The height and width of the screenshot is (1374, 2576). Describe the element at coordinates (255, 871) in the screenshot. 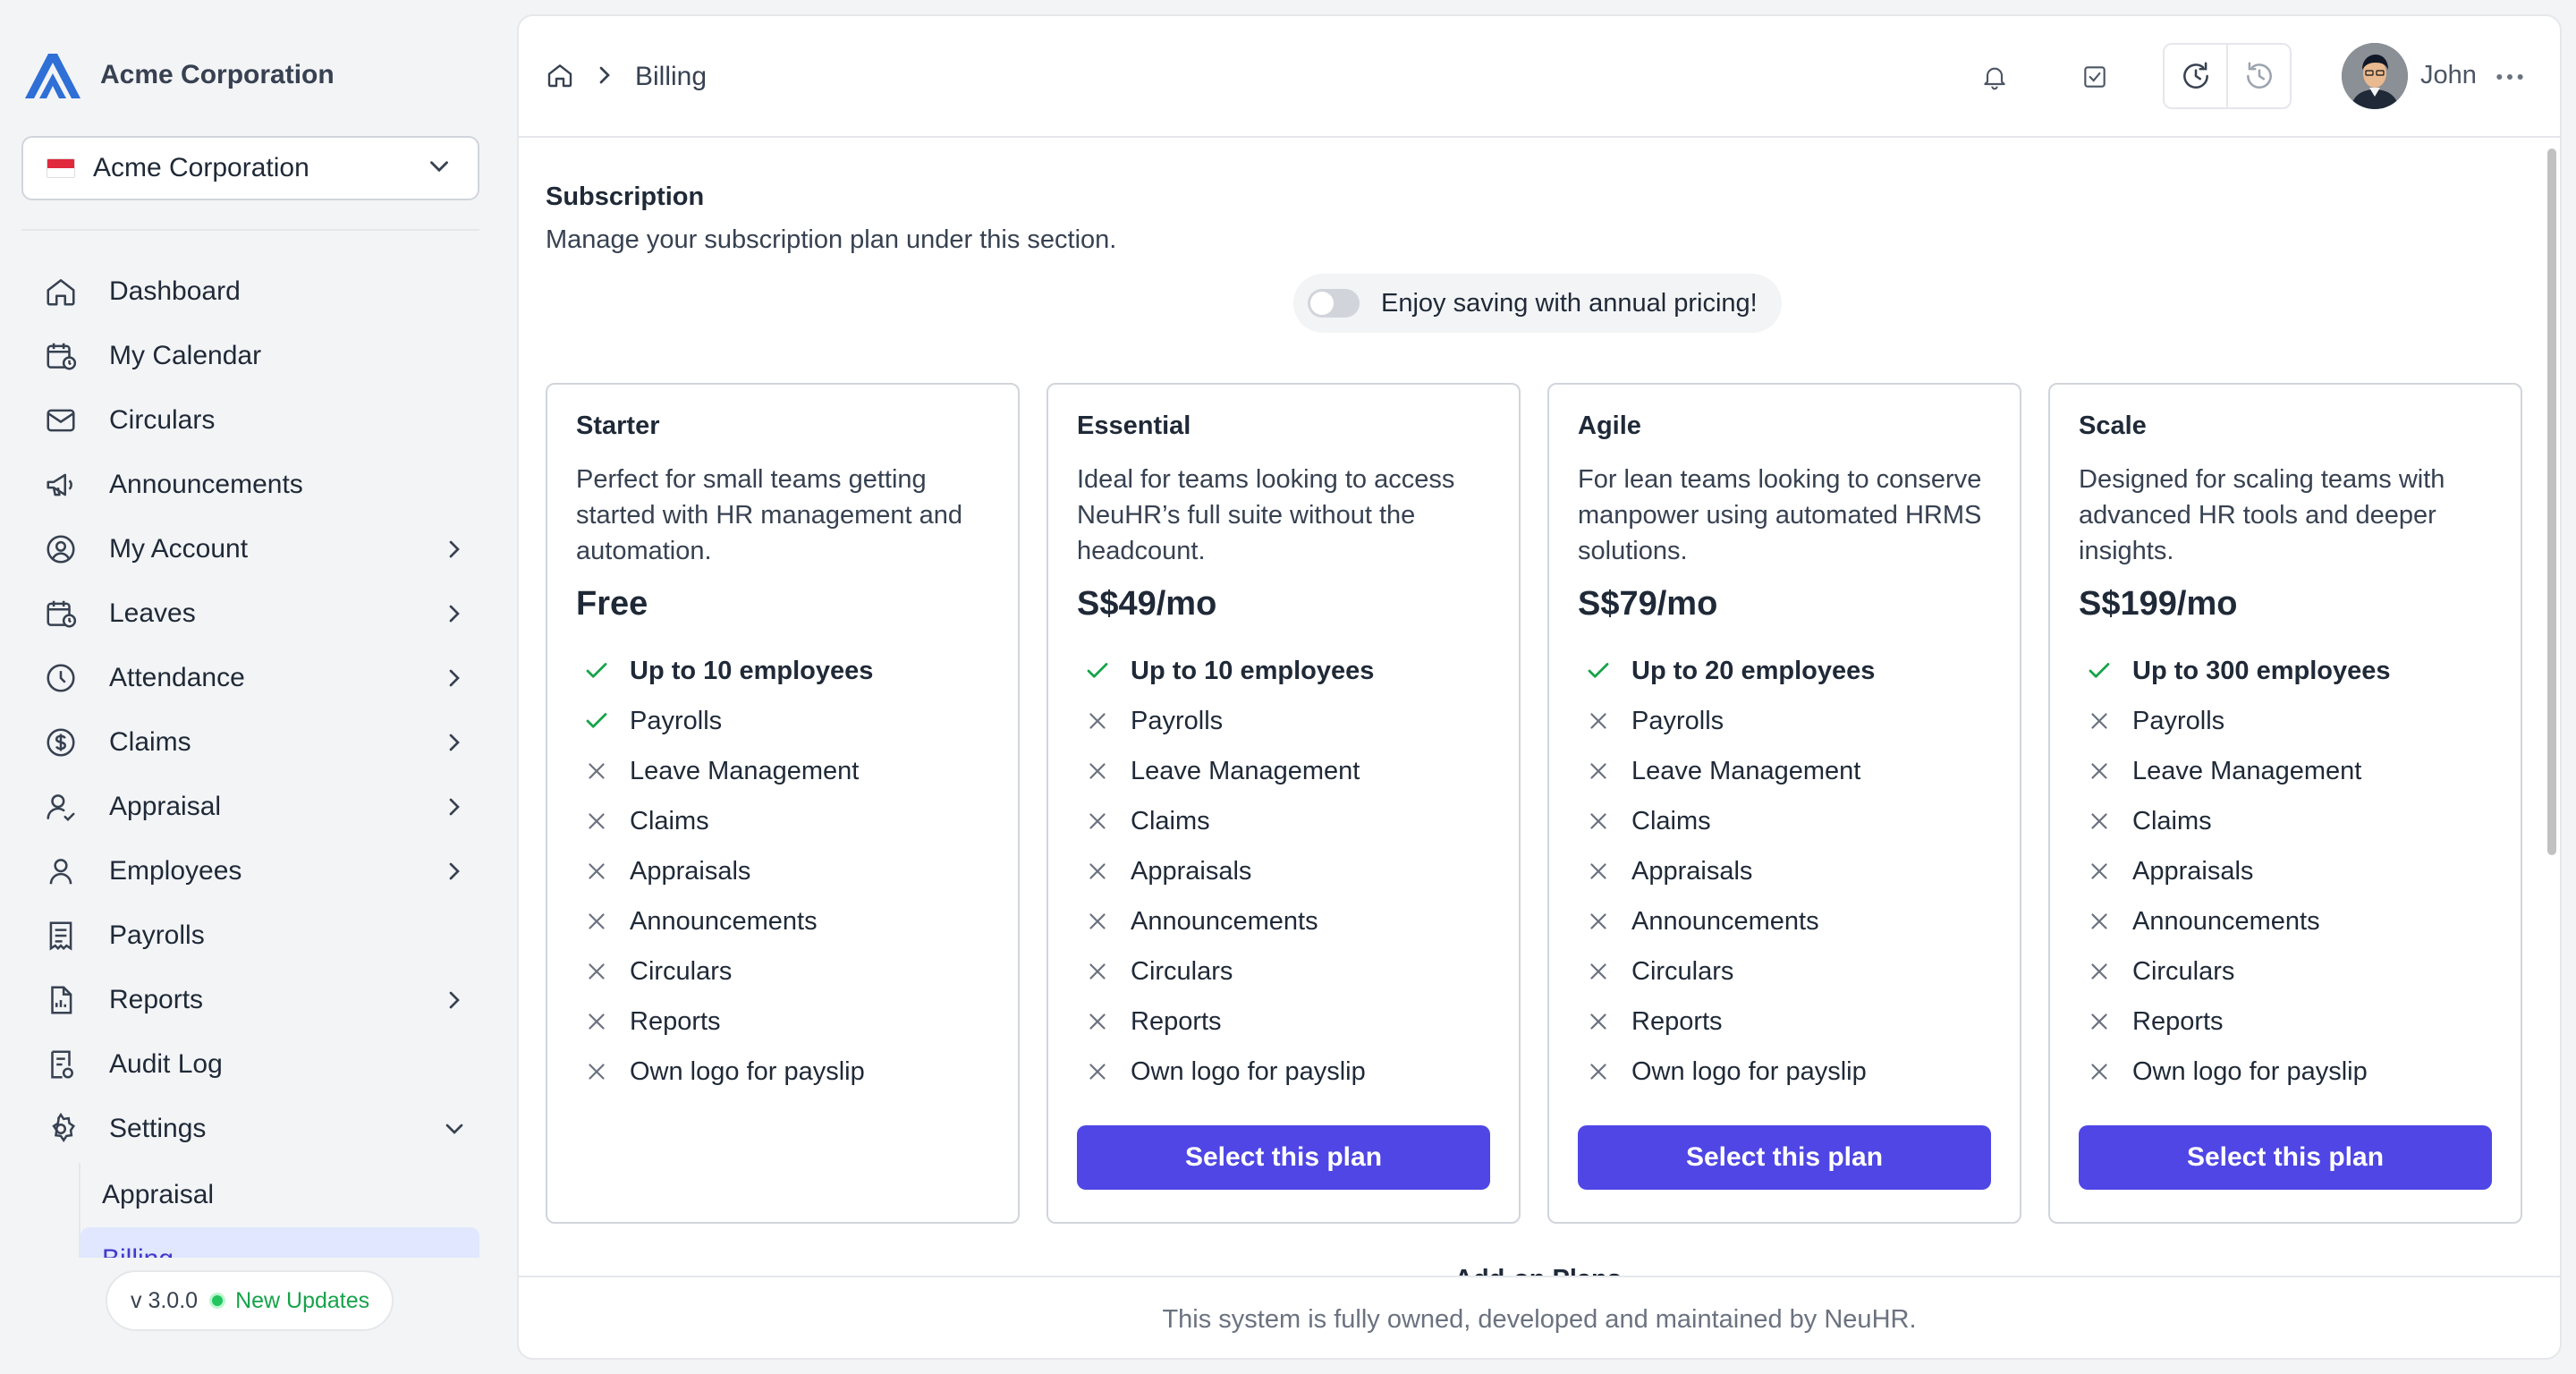

I see `sidebar-item-employees: Employees` at that location.